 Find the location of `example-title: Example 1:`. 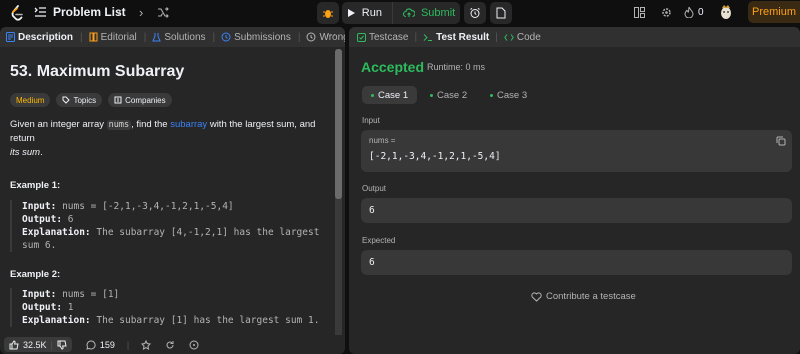

example-title: Example 1: is located at coordinates (35, 185).